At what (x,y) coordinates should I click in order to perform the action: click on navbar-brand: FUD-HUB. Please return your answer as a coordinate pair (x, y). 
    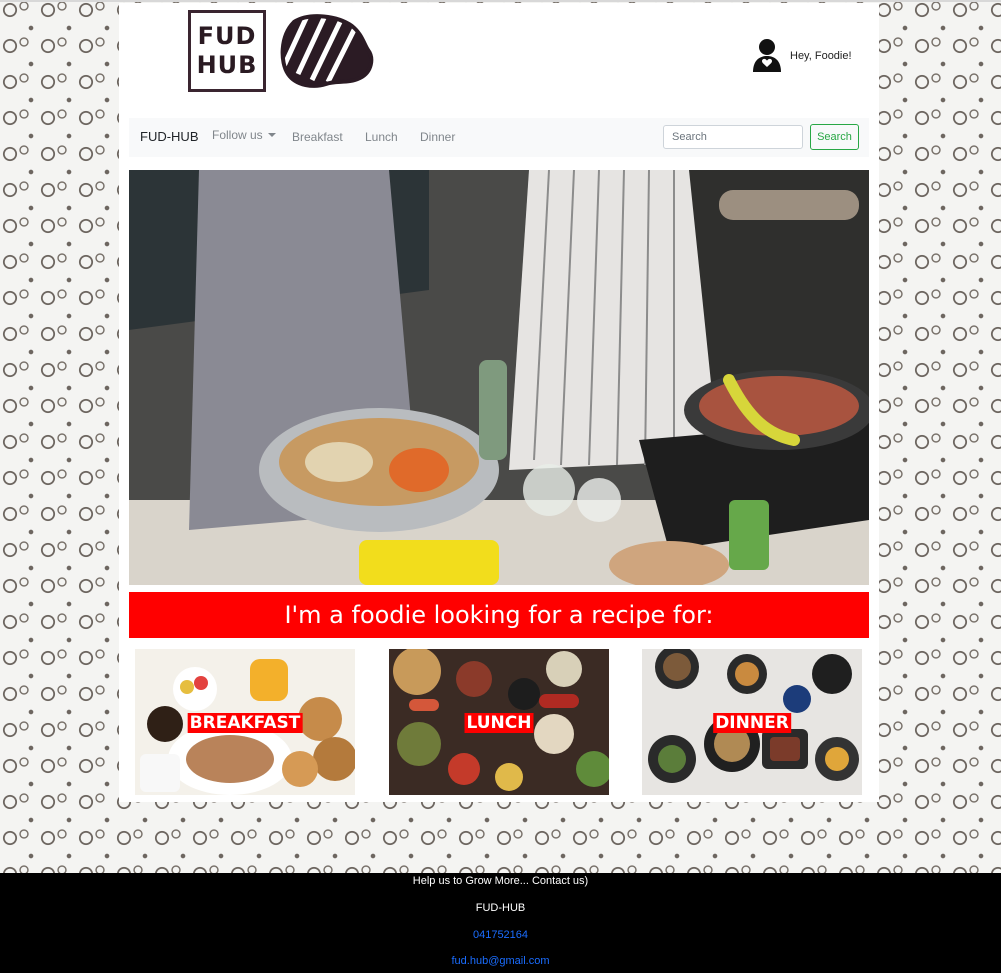
    Looking at the image, I should click on (169, 136).